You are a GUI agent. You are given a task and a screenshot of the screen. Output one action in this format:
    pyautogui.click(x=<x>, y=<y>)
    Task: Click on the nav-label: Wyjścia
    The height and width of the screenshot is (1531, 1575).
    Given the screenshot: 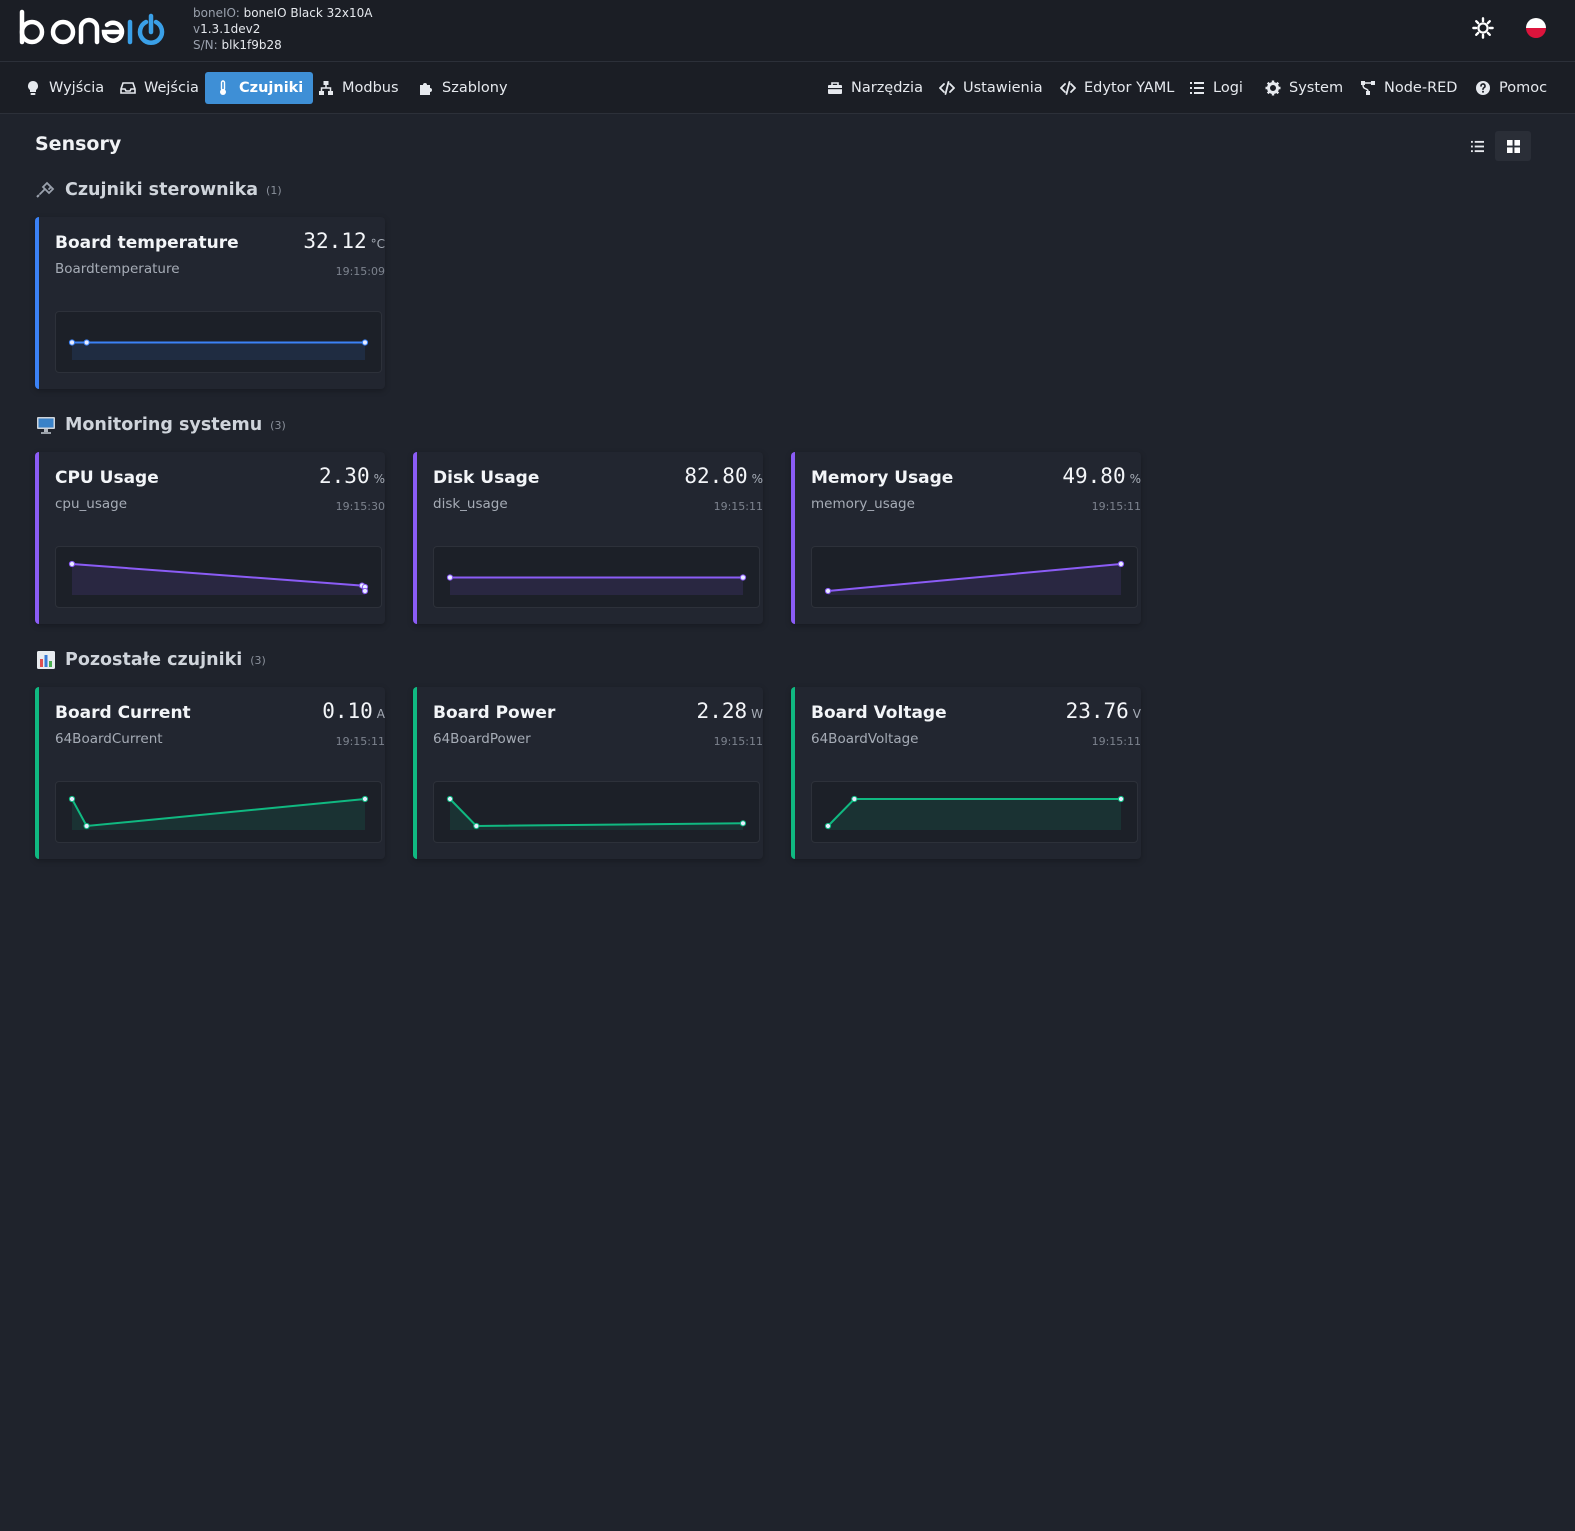 What is the action you would take?
    pyautogui.click(x=77, y=88)
    